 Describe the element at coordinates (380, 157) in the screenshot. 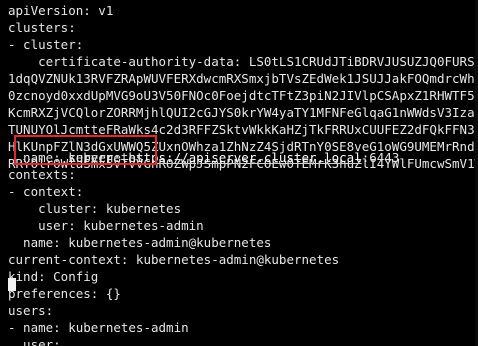

I see `server-port: :6443` at that location.